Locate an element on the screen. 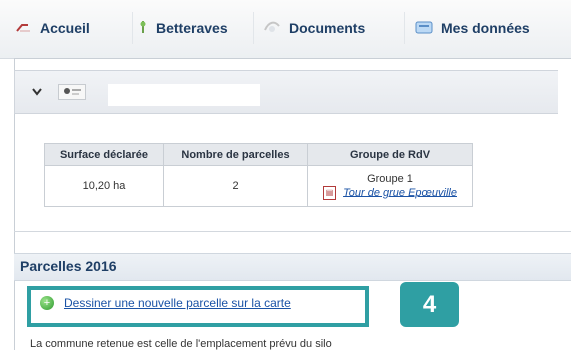 The height and width of the screenshot is (350, 571). nav-documents-label: Documents is located at coordinates (327, 28).